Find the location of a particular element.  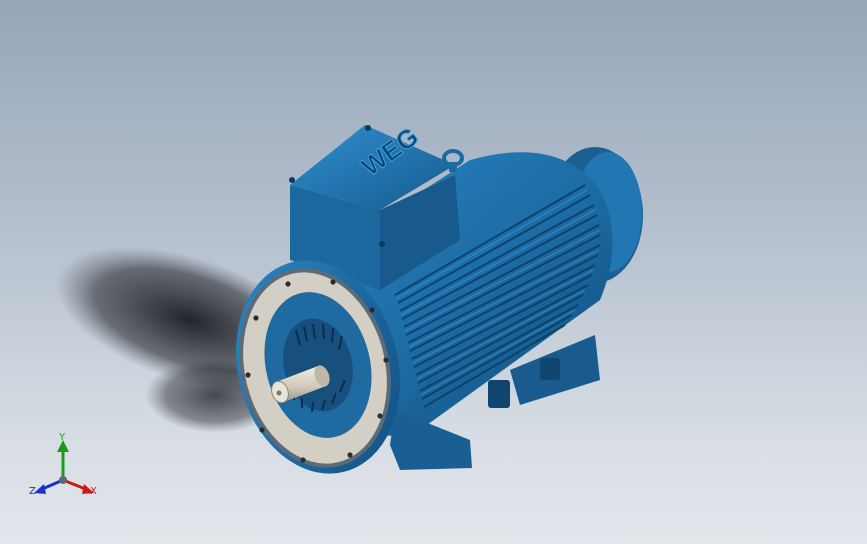

x-axis-label: X is located at coordinates (93, 491).